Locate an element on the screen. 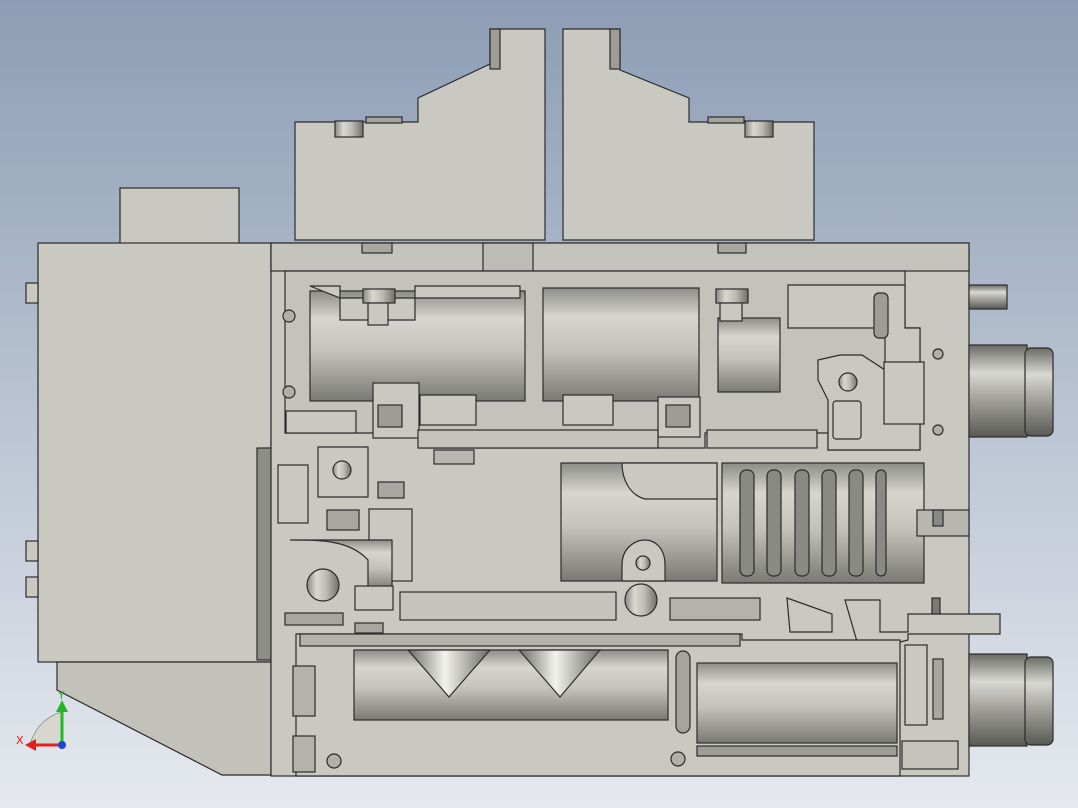  y-axis-label: Y is located at coordinates (61, 695).